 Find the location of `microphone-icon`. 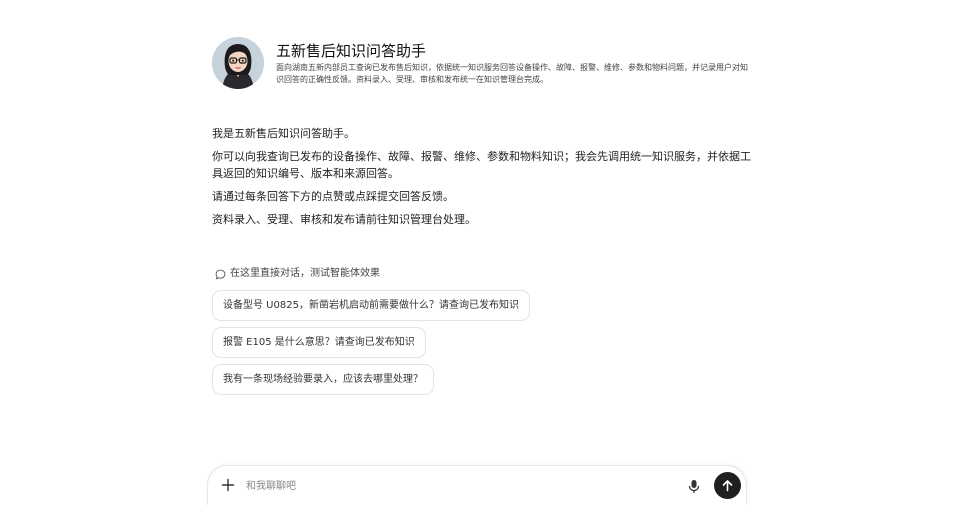

microphone-icon is located at coordinates (694, 486).